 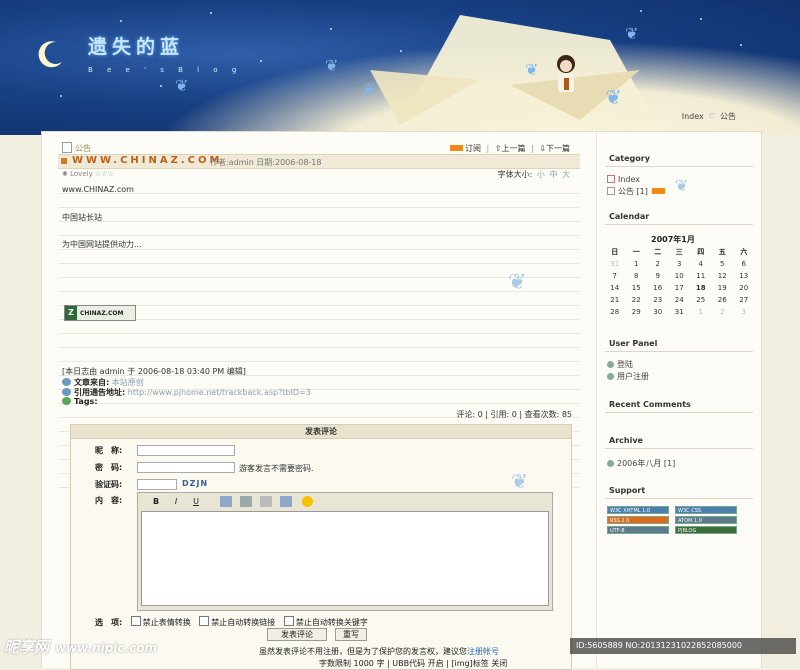 I want to click on calendar-day: 20, so click(x=744, y=288).